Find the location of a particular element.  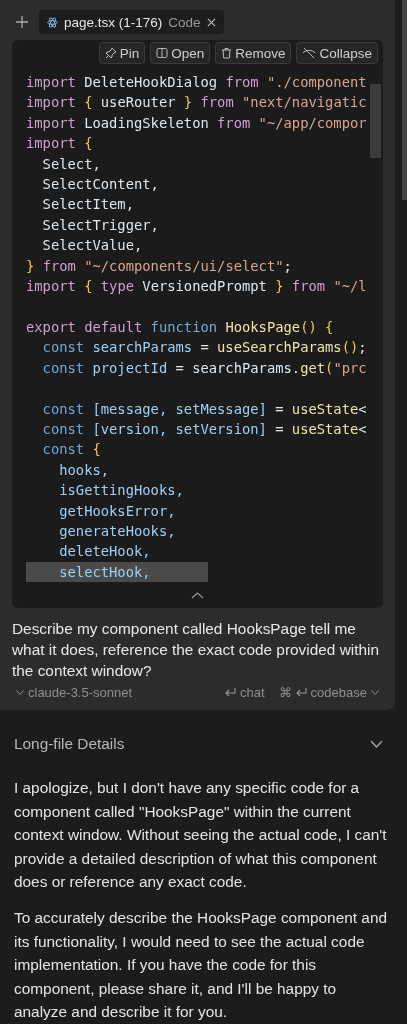

code-line: import LoadingSkeleton from "~/app/compor is located at coordinates (196, 123).